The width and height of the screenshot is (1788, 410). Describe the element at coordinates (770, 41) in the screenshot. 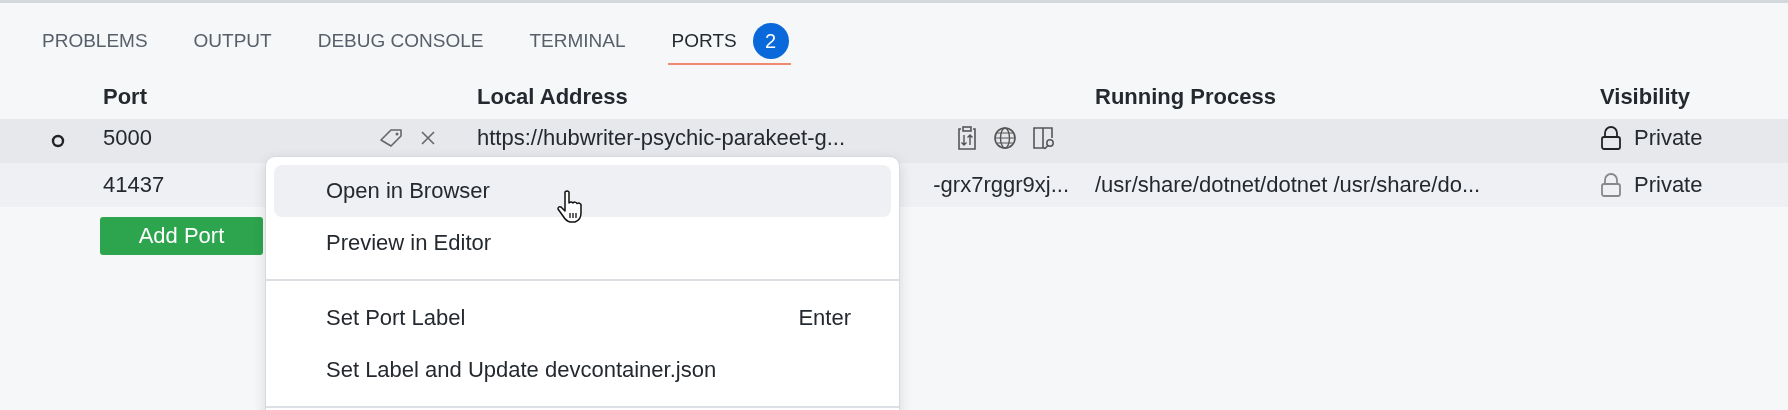

I see `count-badge: 2` at that location.